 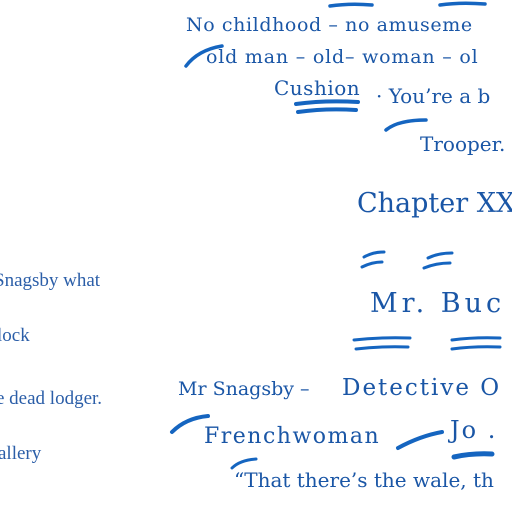 What do you see at coordinates (374, 254) in the screenshot?
I see `equals-mark-1a` at bounding box center [374, 254].